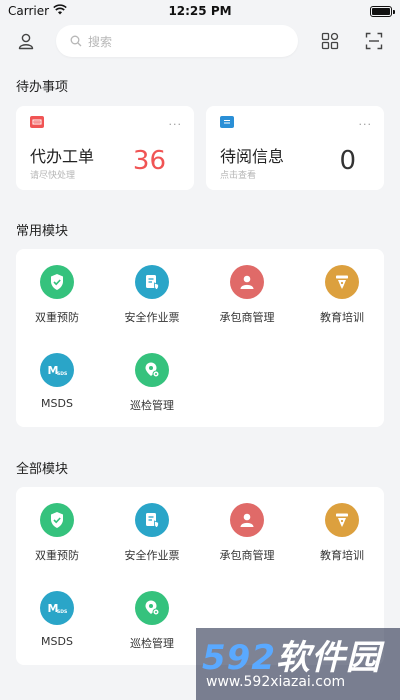 Image resolution: width=400 pixels, height=700 pixels. What do you see at coordinates (29, 11) in the screenshot?
I see `carrier-label: Carrier` at bounding box center [29, 11].